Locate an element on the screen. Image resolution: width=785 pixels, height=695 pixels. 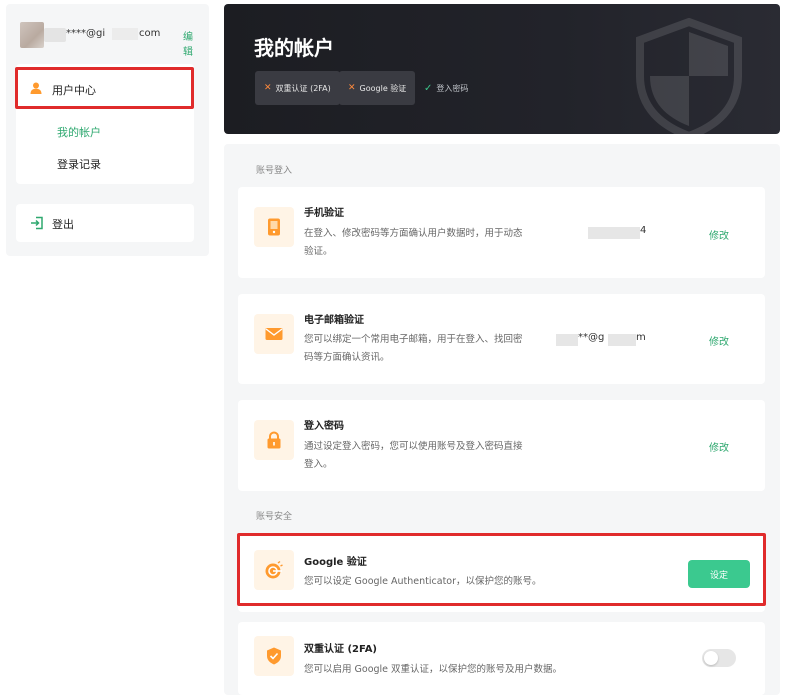
password-card: 登入密码 通过设定登入密码，您可以使用账号及登入密码直接登入。 修改 is located at coordinates (501, 445).